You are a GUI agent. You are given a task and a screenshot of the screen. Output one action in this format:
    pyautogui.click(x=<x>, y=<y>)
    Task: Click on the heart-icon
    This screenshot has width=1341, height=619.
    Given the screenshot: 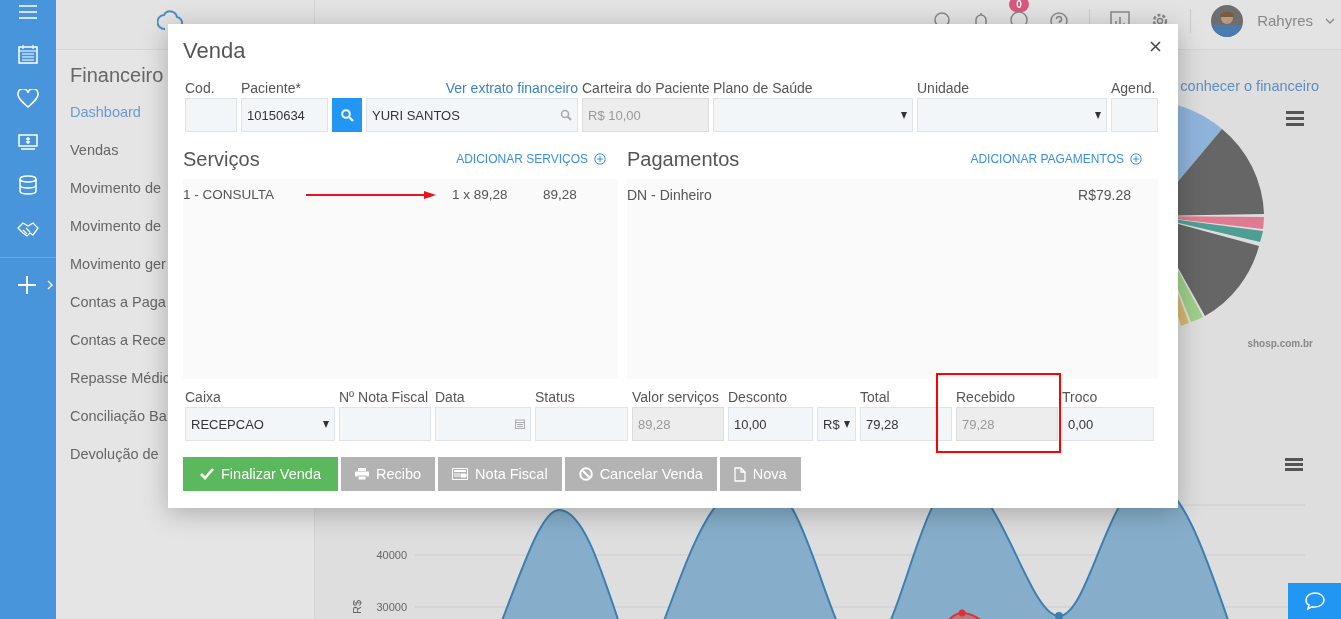 What is the action you would take?
    pyautogui.click(x=28, y=99)
    